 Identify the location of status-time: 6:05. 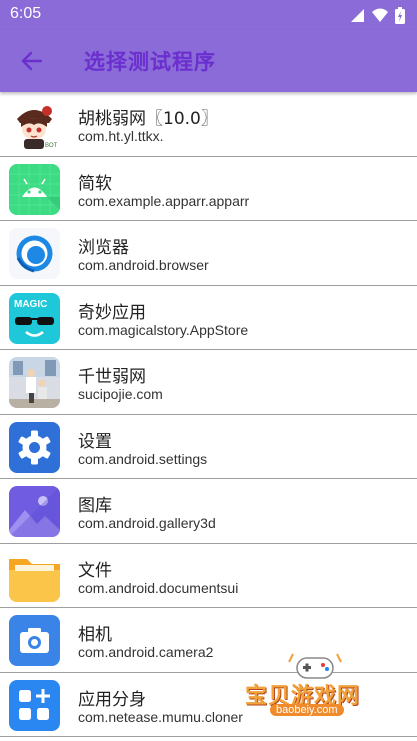
(26, 13).